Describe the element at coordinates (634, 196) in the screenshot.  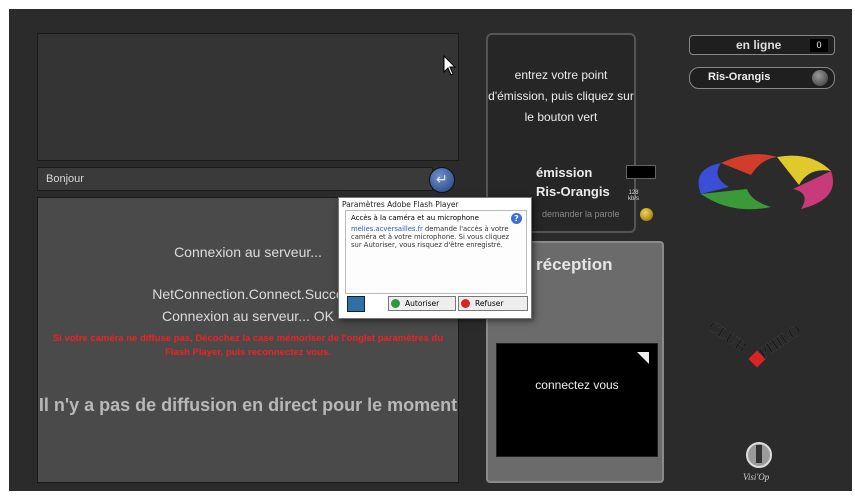
I see `bitrate-label: 128 kb/s` at that location.